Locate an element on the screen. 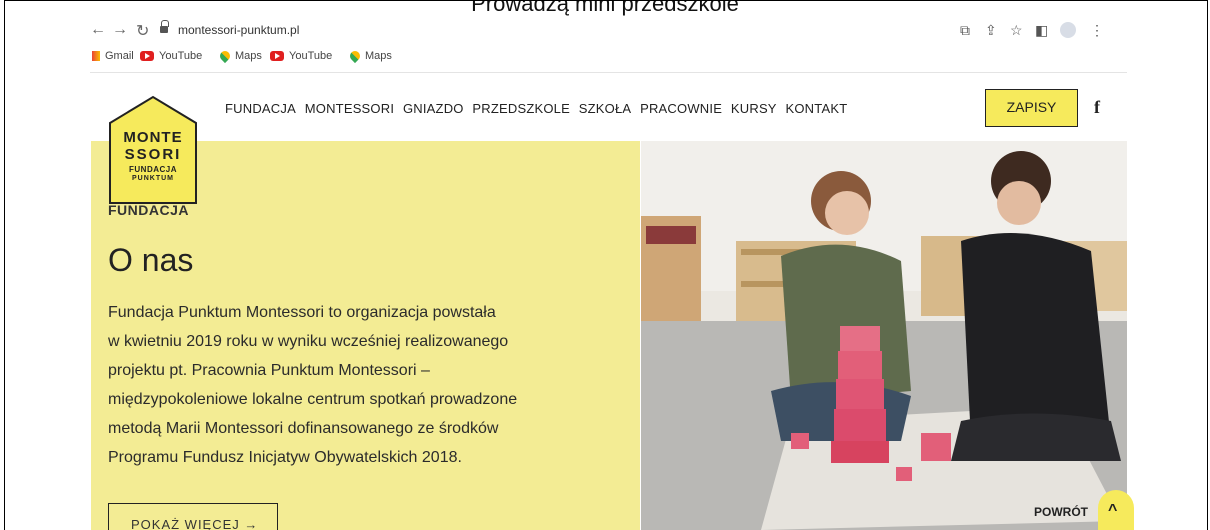  bookmark-youtube: YouTube is located at coordinates (171, 56).